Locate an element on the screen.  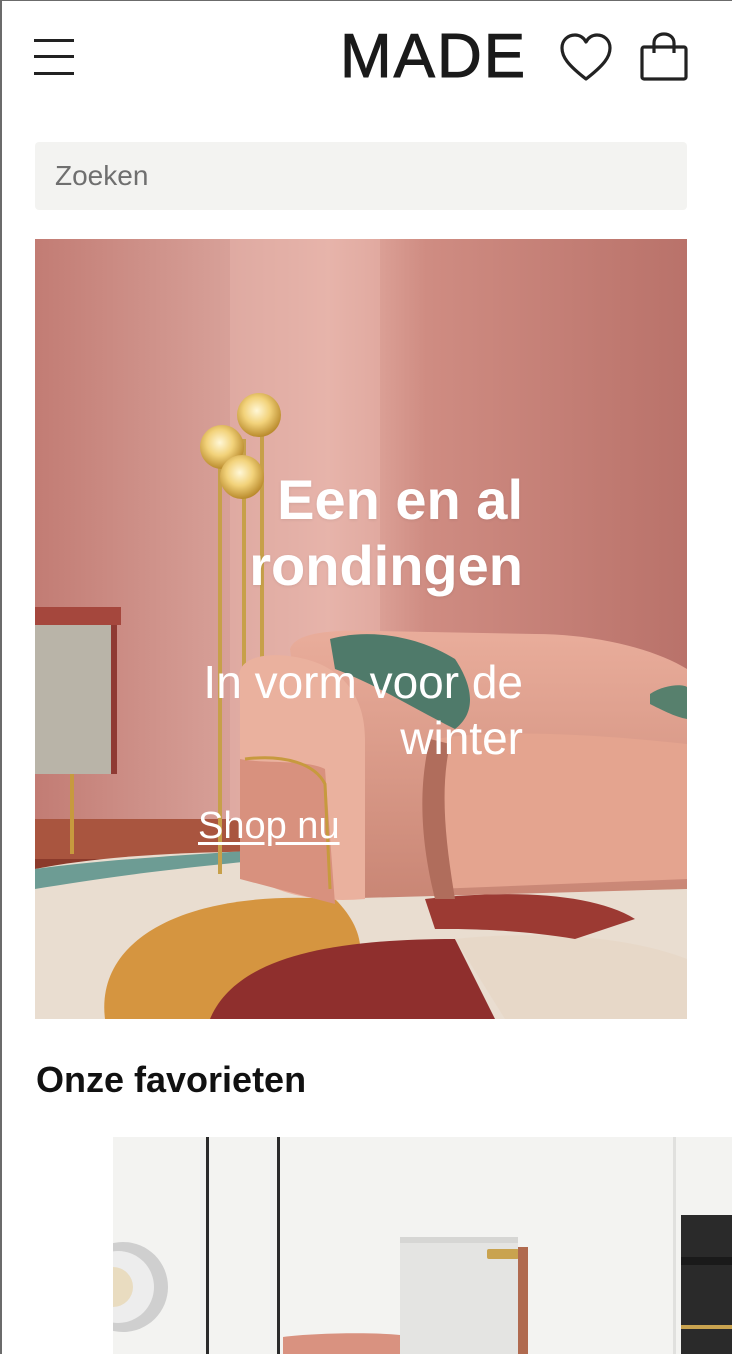
shopping-bag-icon is located at coordinates (664, 56).